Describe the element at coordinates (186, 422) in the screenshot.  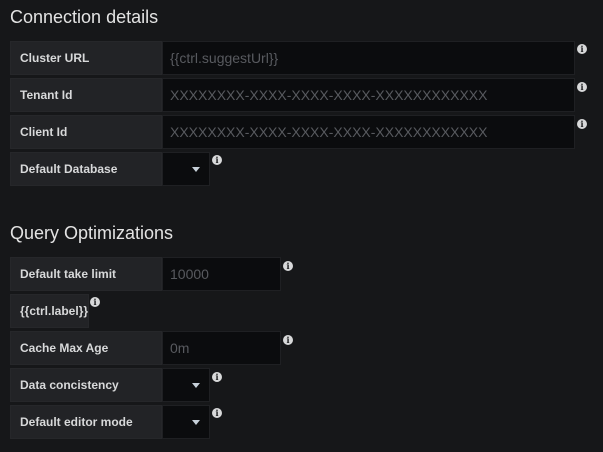
I see `editor-mode-select` at that location.